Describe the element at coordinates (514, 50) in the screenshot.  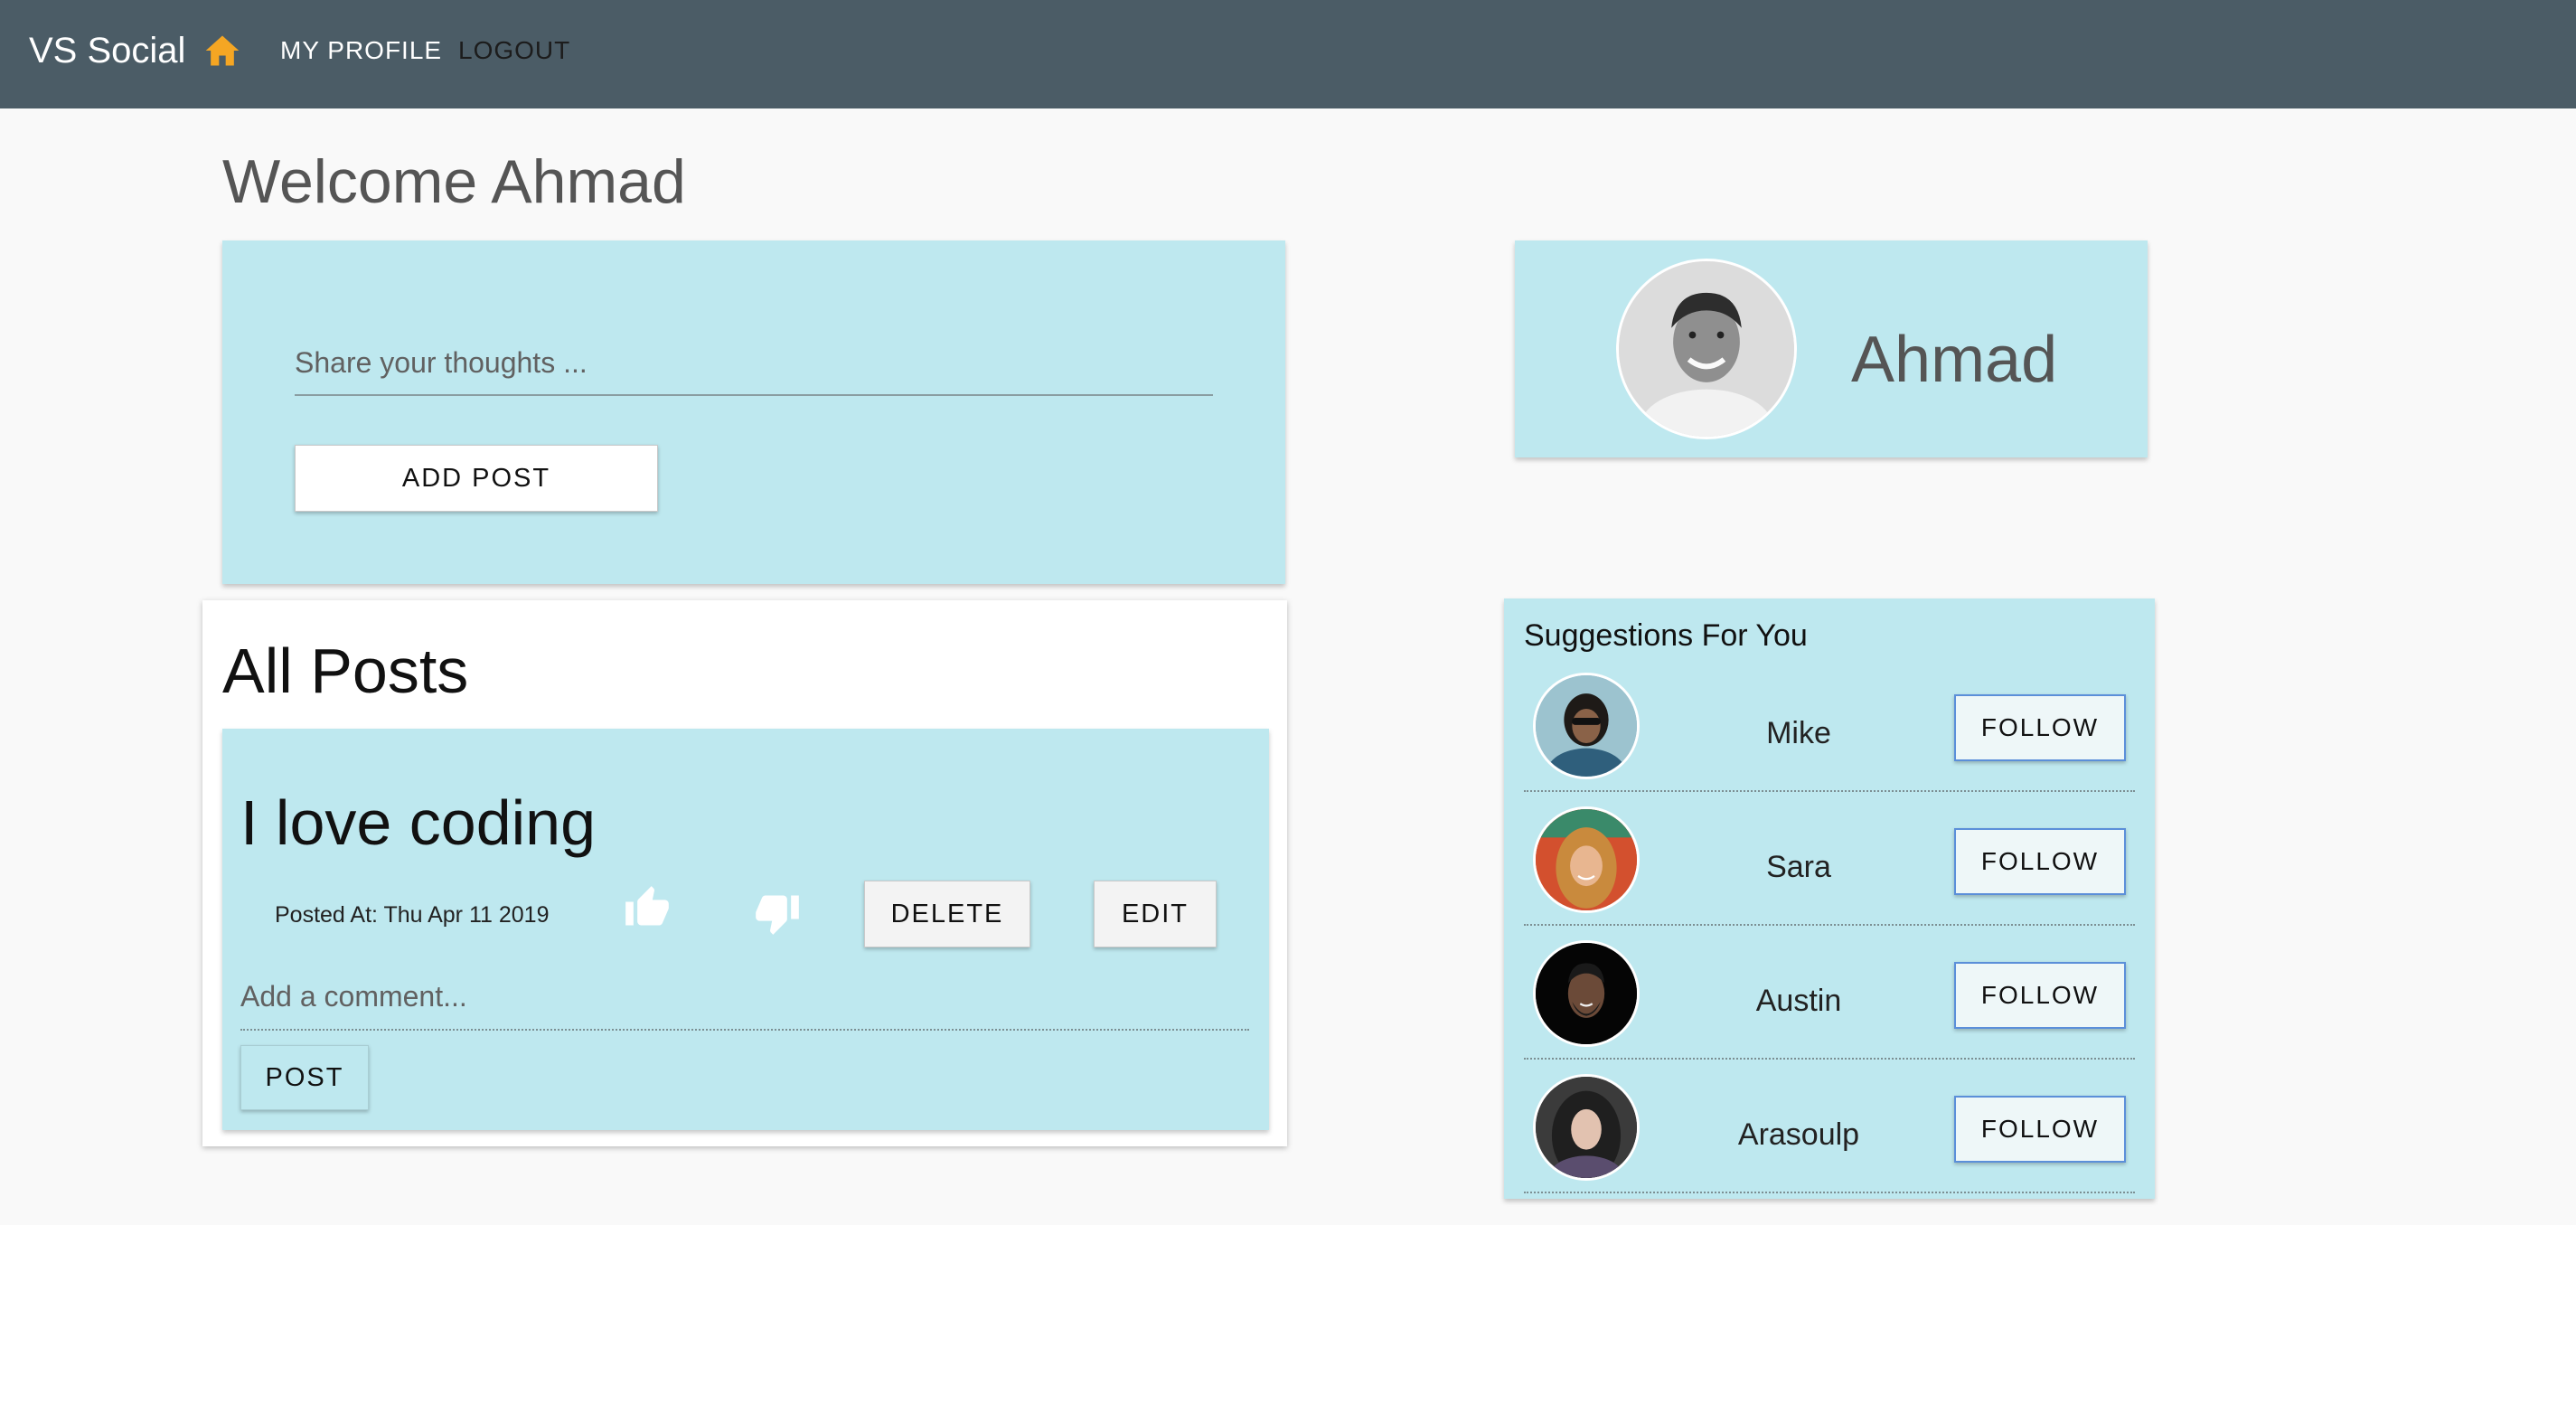
I see `nav-logout: LOGOUT` at that location.